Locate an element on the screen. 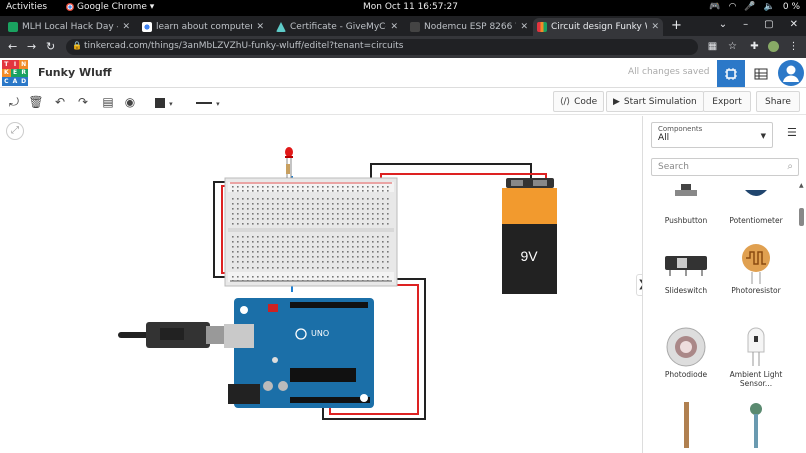  list-view-icon: ☰ is located at coordinates (792, 132).